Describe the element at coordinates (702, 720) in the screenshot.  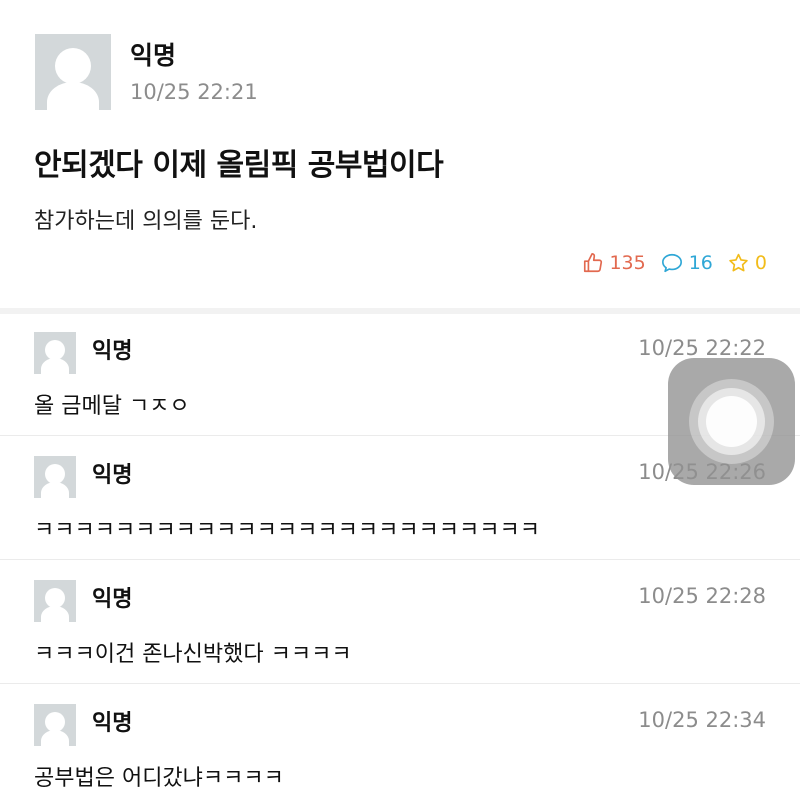
I see `comment-timestamp: 10/25 22:34` at that location.